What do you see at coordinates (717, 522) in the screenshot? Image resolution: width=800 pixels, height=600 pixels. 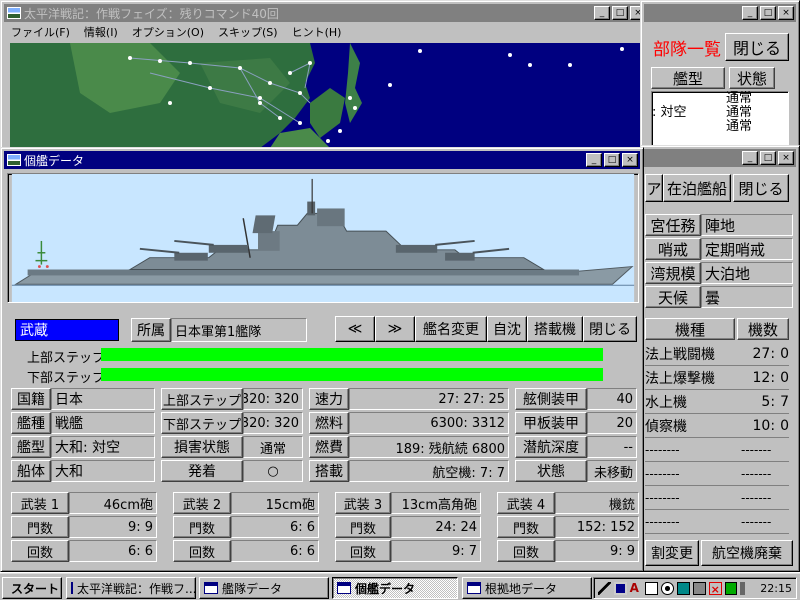 I see `table-row: -------- -------` at bounding box center [717, 522].